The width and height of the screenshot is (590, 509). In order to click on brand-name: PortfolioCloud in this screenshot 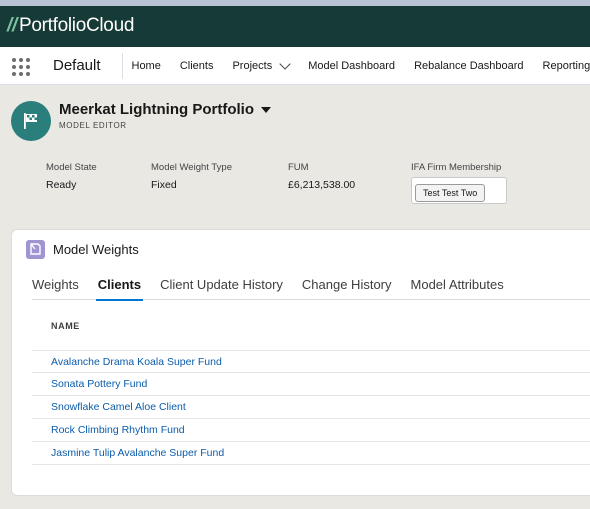, I will do `click(76, 25)`.